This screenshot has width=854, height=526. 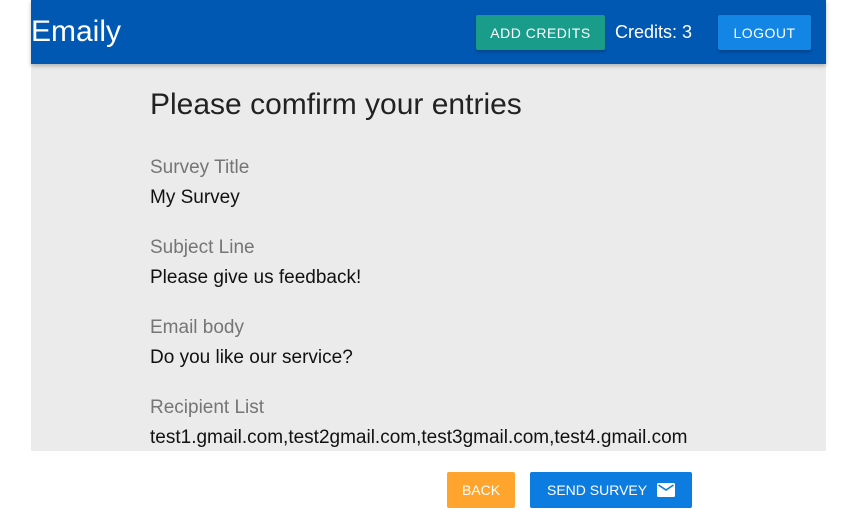 What do you see at coordinates (76, 32) in the screenshot?
I see `brand-logo: Emaily` at bounding box center [76, 32].